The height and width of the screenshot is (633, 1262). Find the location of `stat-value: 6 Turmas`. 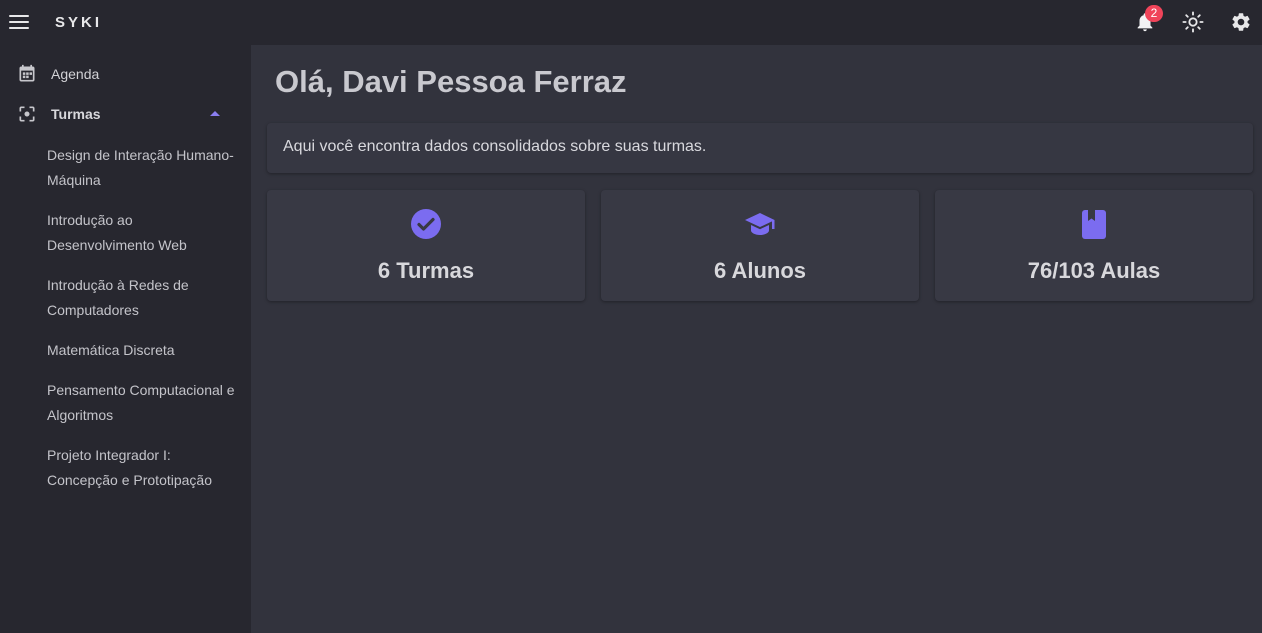

stat-value: 6 Turmas is located at coordinates (426, 270).